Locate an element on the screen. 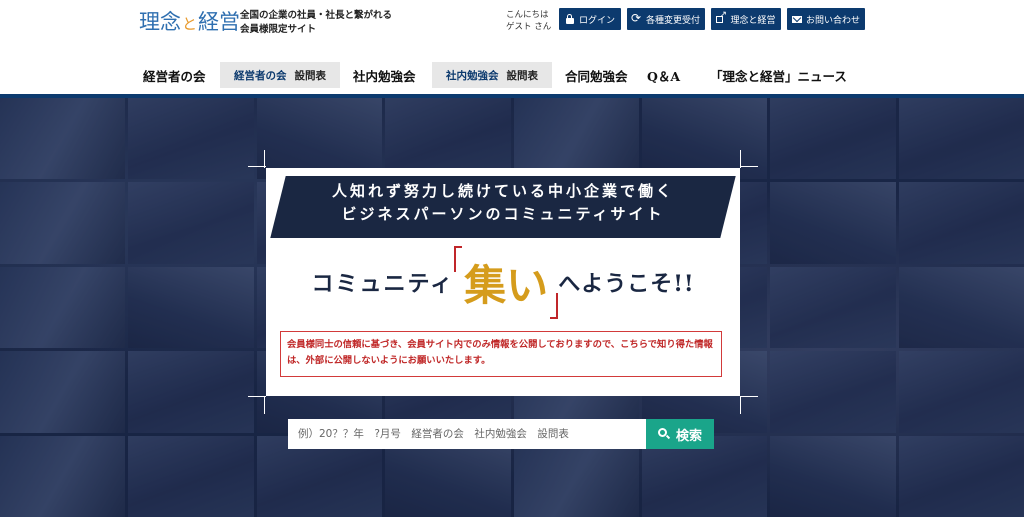  about-button: 理念と経営 is located at coordinates (746, 19).